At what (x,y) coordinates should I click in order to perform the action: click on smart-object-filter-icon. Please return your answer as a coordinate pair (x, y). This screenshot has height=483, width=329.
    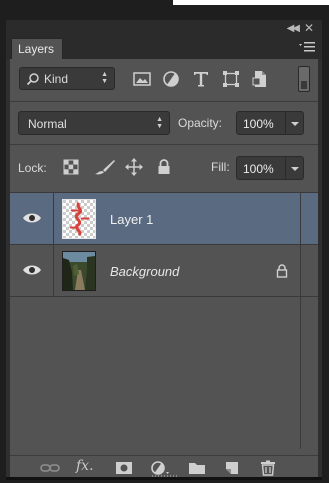
    Looking at the image, I should click on (260, 79).